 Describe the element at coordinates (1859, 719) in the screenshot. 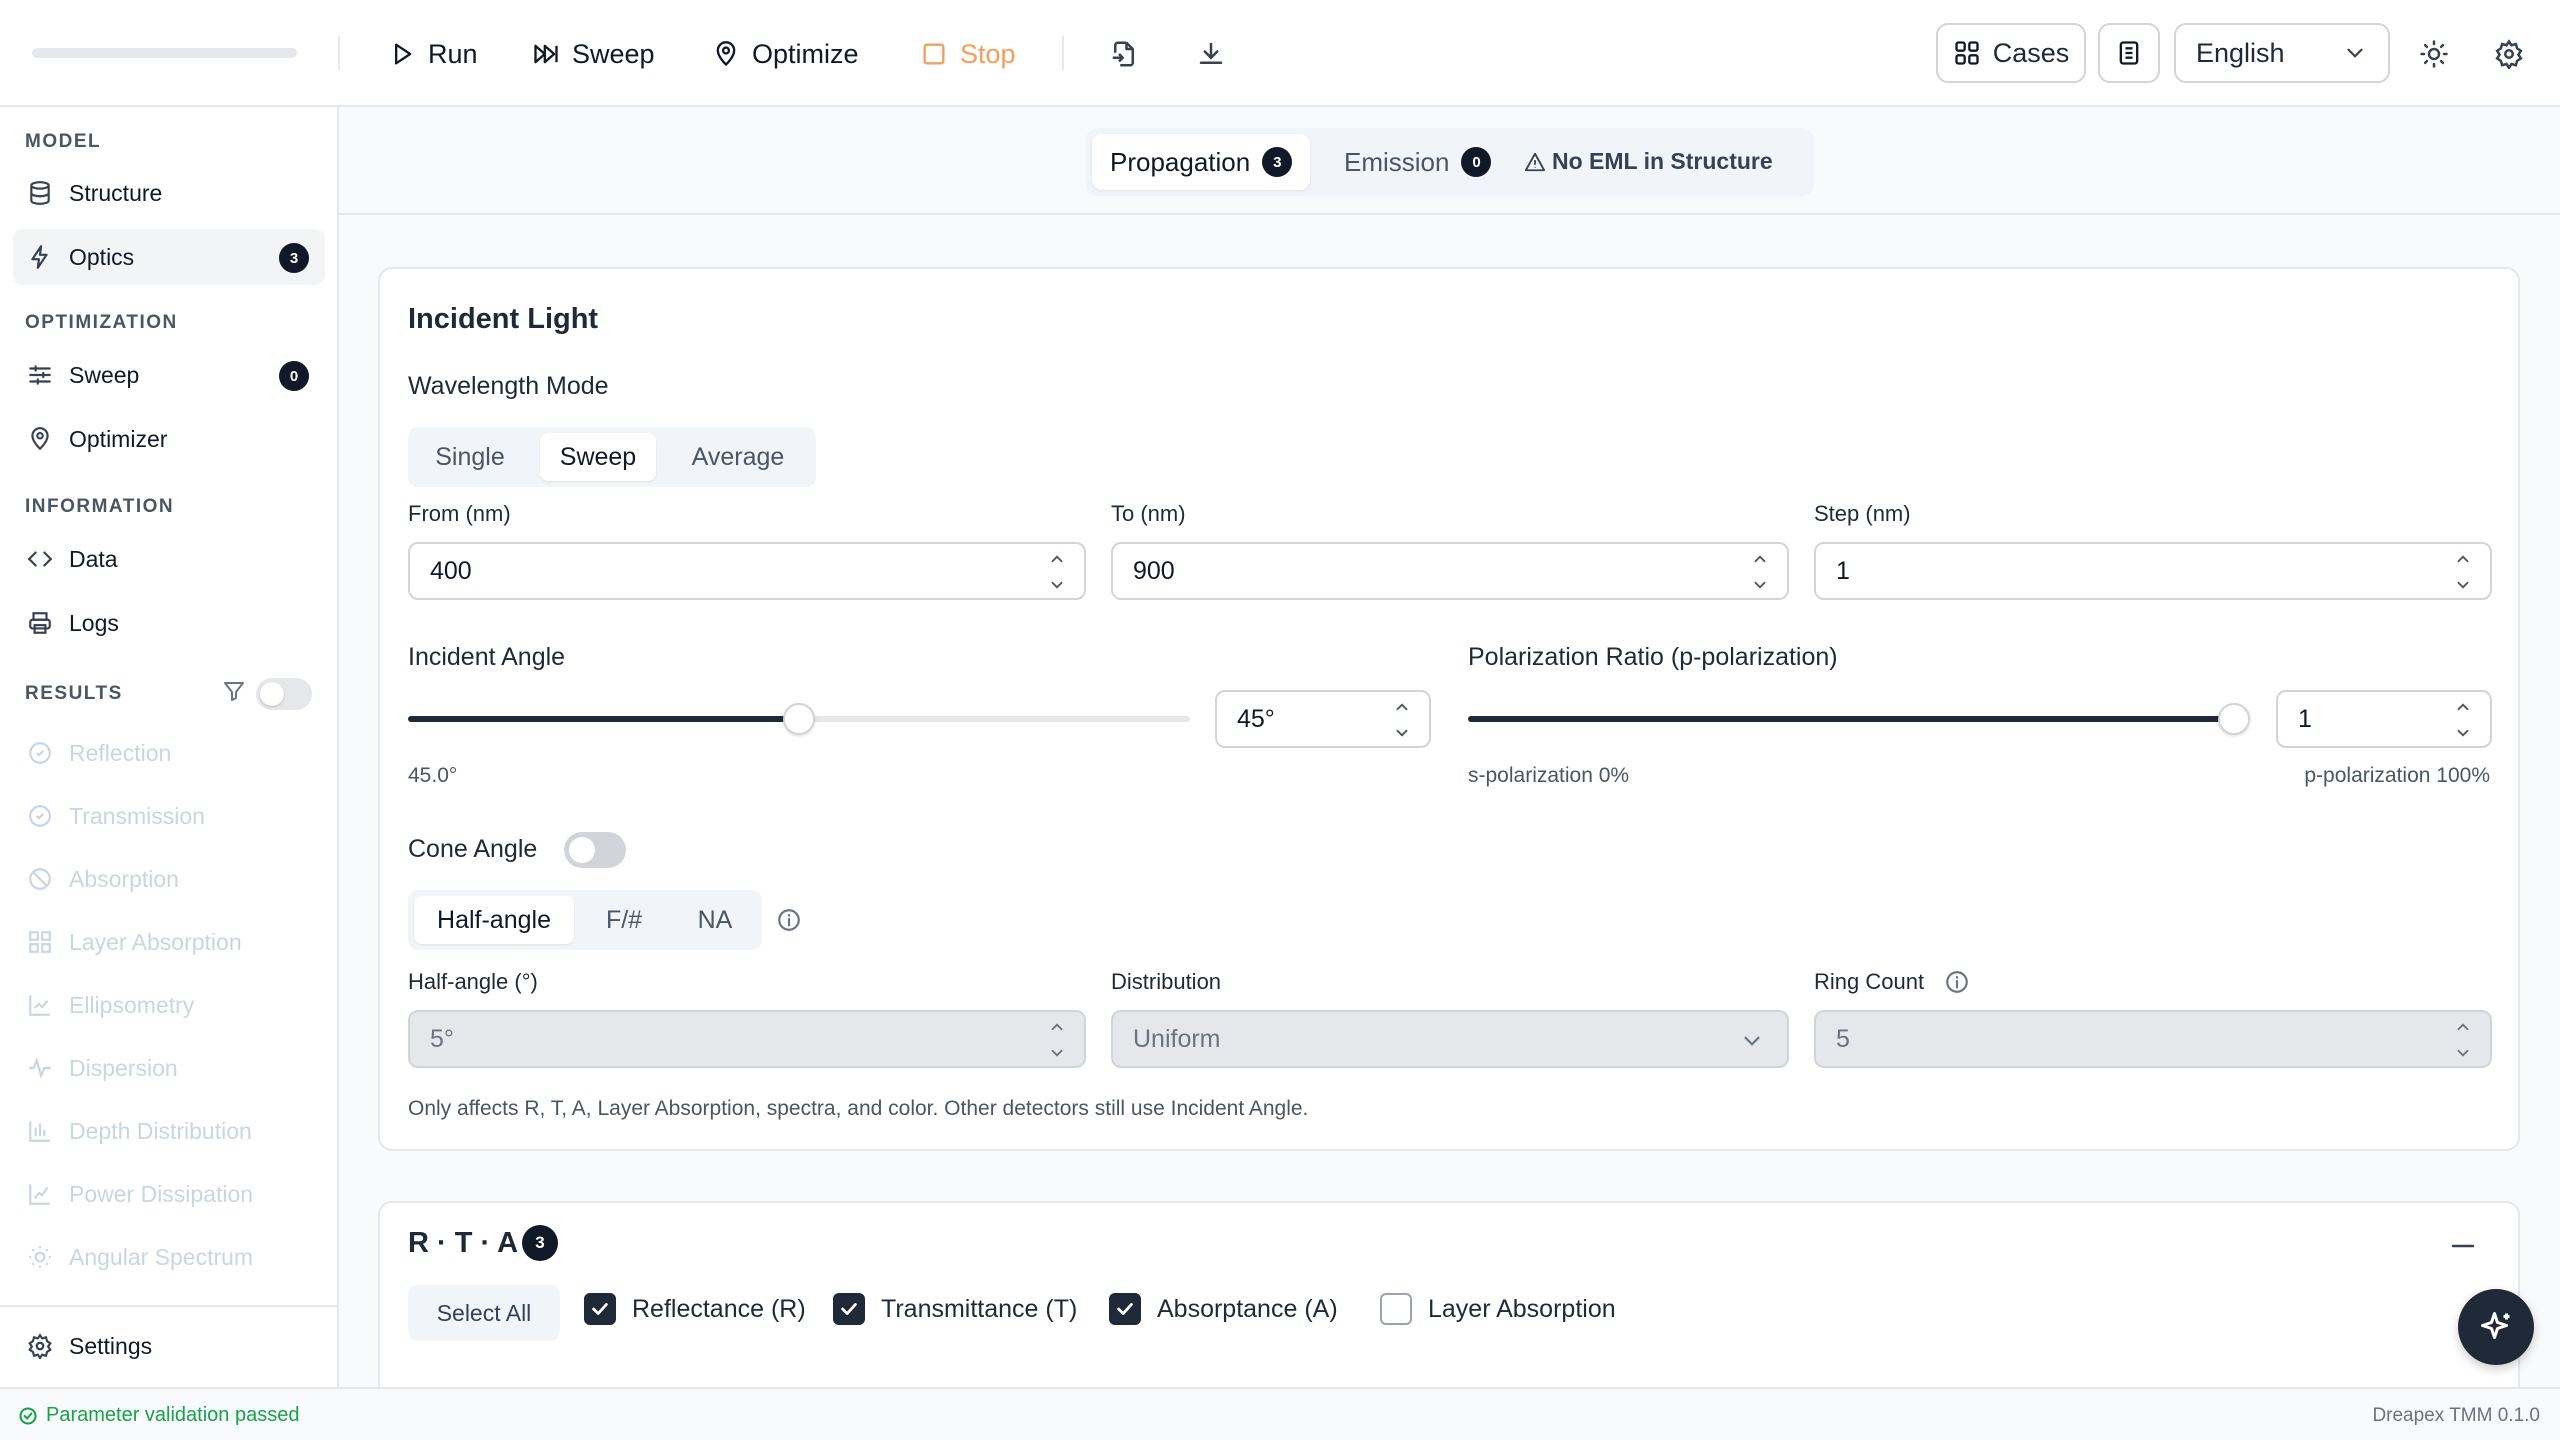

I see `polarization-slider` at that location.